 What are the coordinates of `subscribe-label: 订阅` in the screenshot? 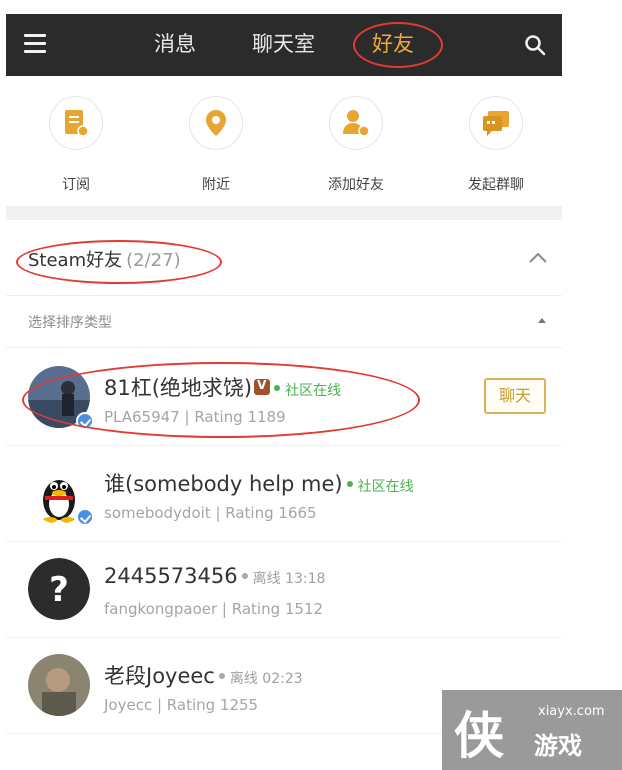 It's located at (76, 185).